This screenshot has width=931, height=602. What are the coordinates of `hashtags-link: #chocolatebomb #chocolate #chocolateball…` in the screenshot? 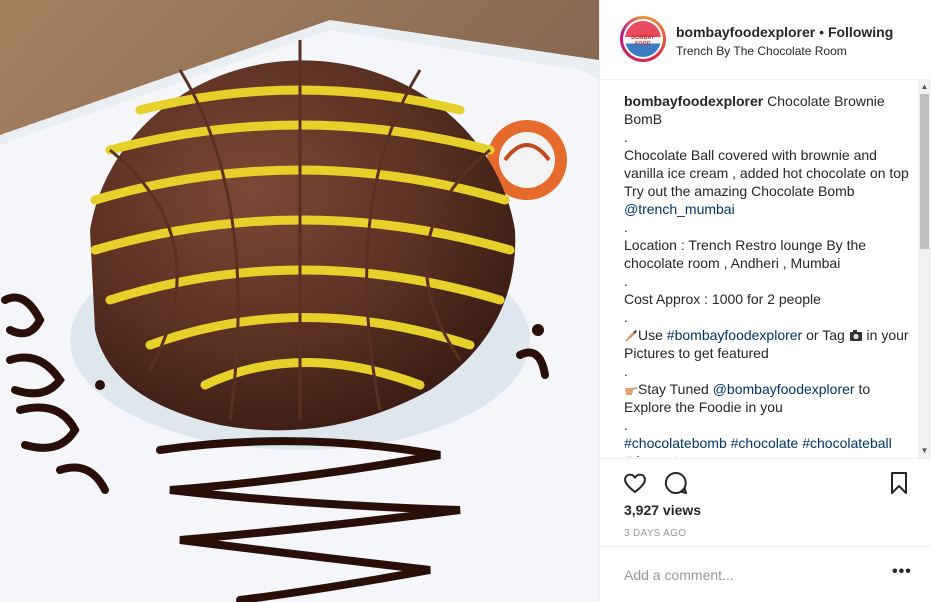 It's located at (767, 445).